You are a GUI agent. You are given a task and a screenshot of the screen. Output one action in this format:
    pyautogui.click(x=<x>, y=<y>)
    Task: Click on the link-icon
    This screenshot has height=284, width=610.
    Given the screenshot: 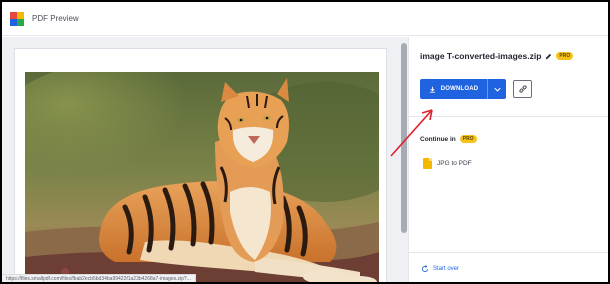 What is the action you would take?
    pyautogui.click(x=522, y=89)
    